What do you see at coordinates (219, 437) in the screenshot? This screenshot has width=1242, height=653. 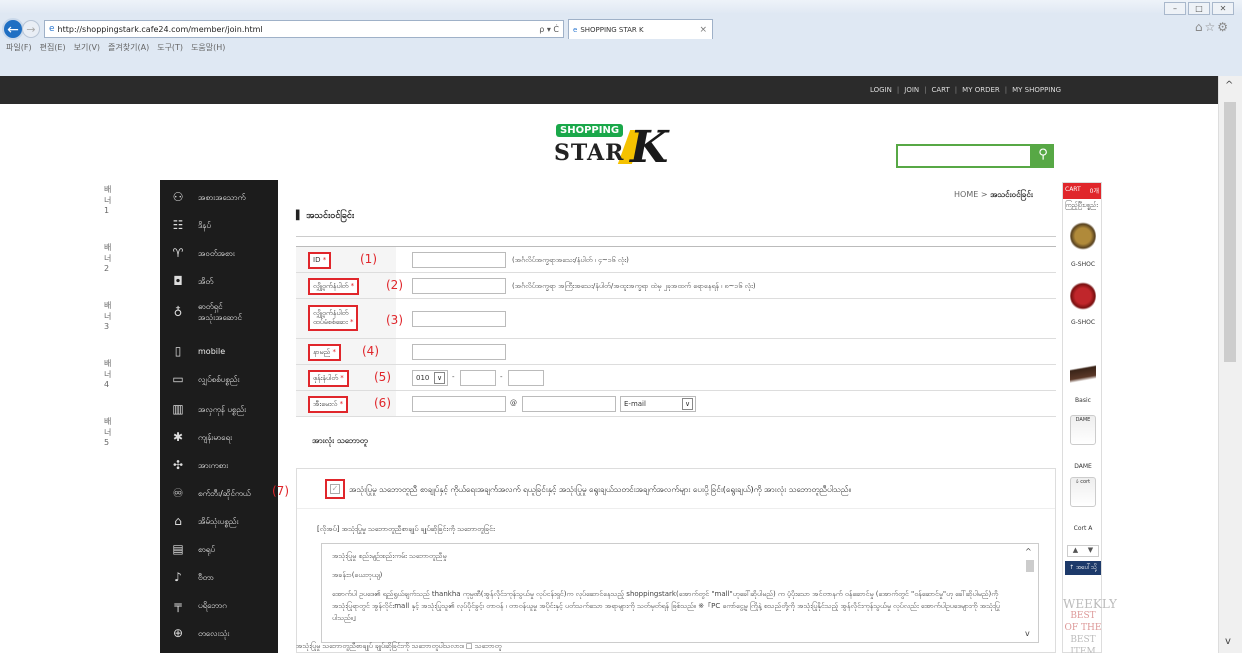 I see `sidebar-item-health: ✱ ကျန်းမာရေး` at bounding box center [219, 437].